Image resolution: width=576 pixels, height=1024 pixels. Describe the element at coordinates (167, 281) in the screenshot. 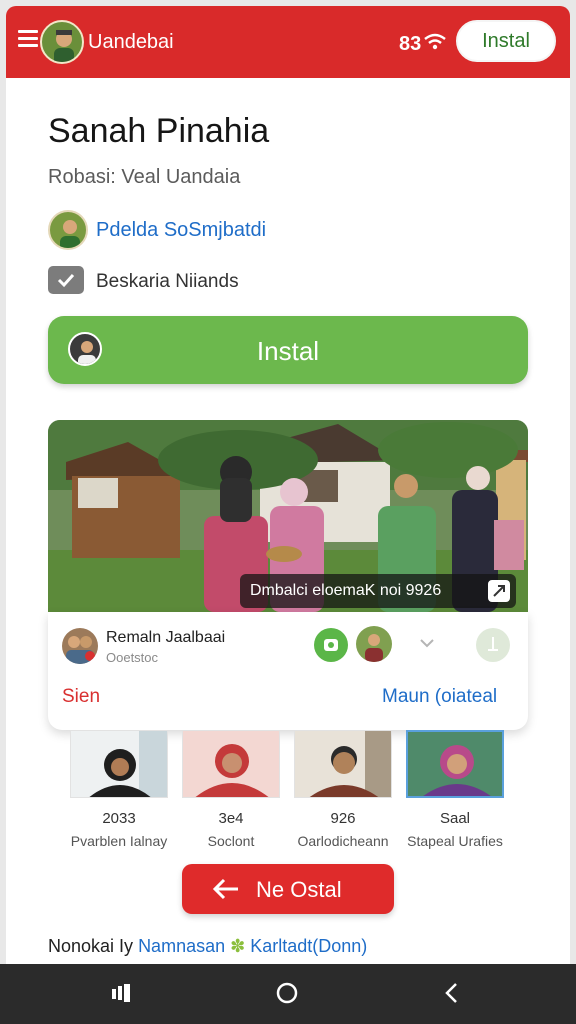

I see `app-category: Beskaria Niiands` at that location.